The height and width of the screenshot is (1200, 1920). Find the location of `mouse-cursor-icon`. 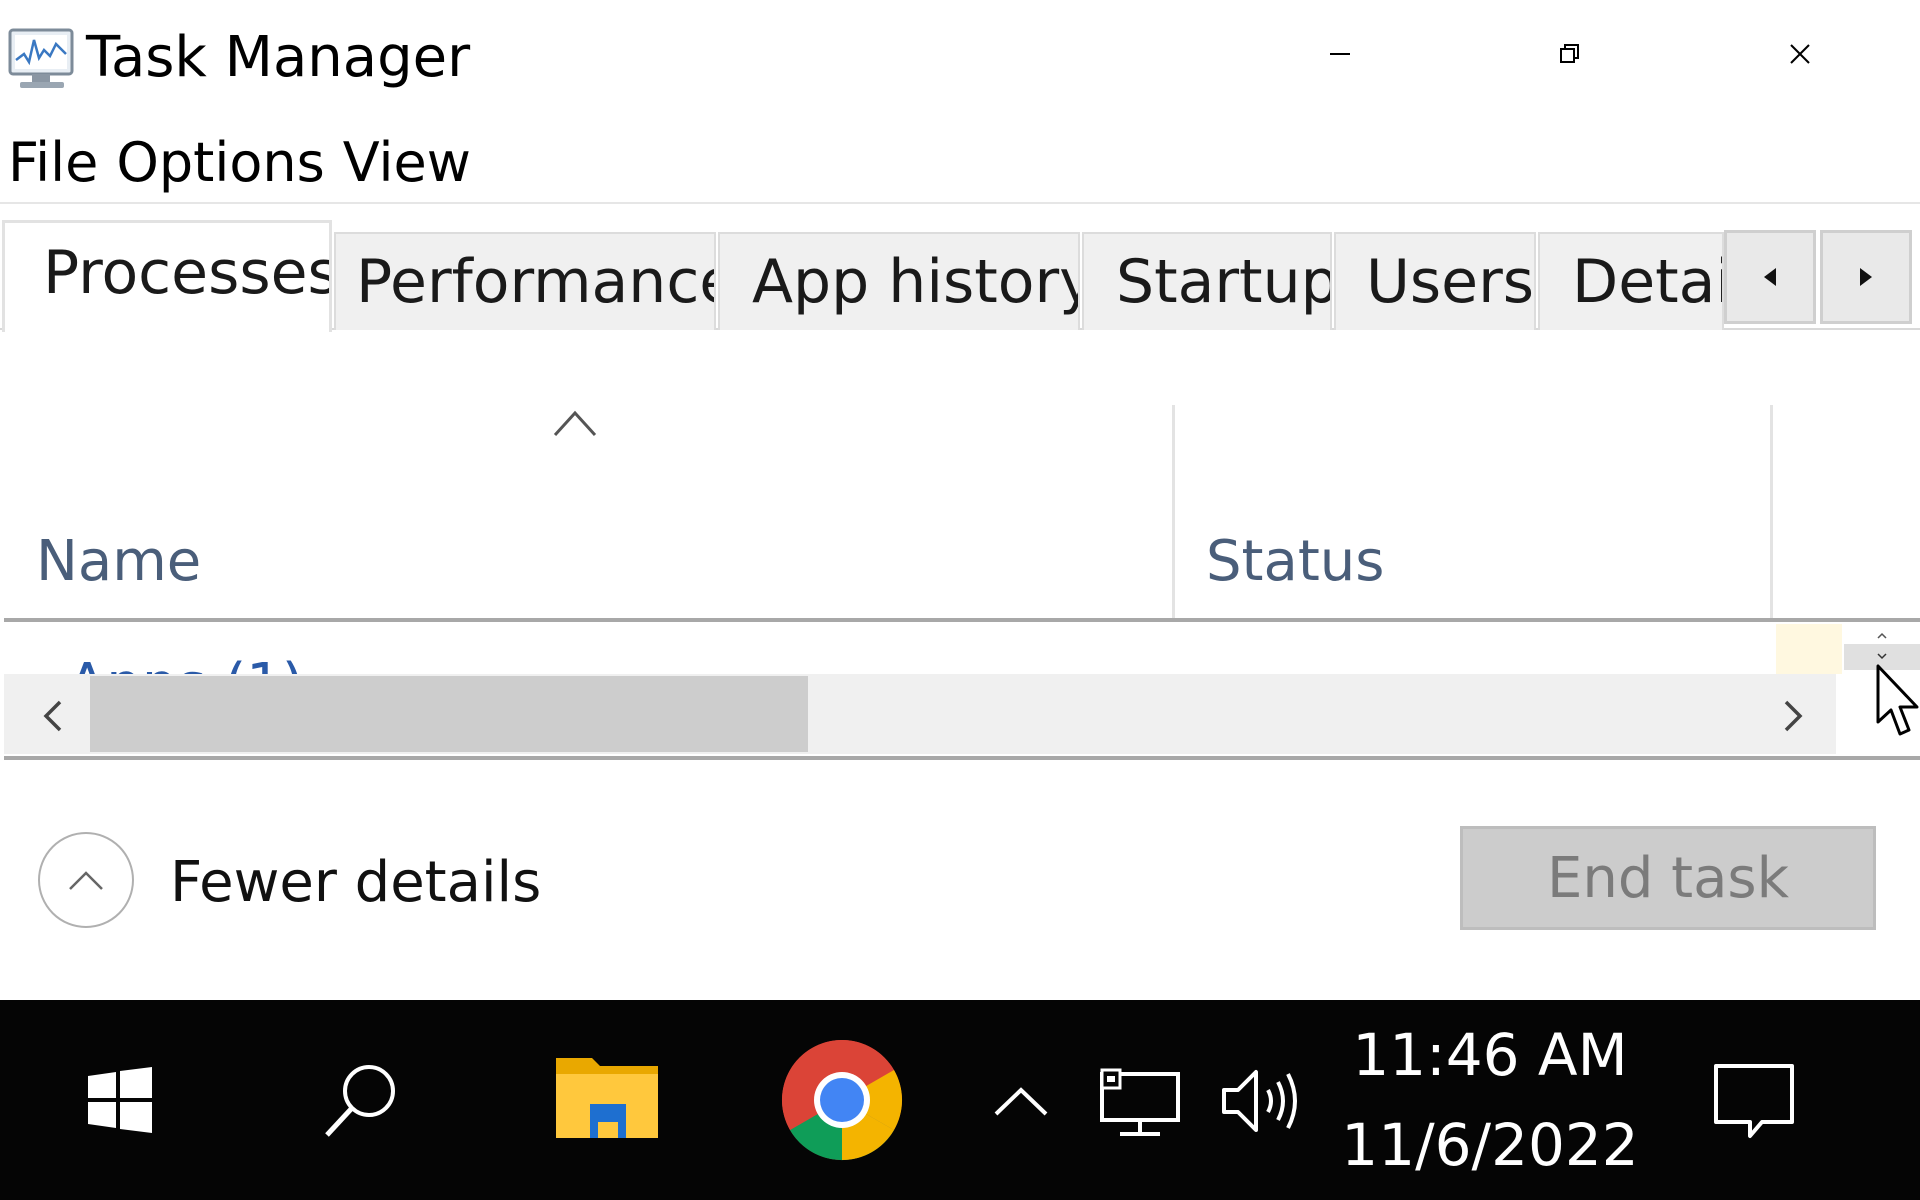

mouse-cursor-icon is located at coordinates (1898, 702).